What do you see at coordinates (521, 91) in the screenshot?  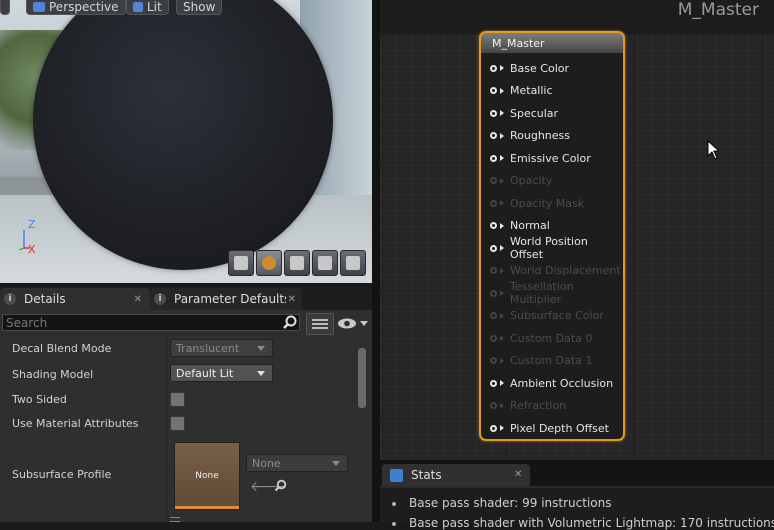 I see `node-pin: Metallic` at bounding box center [521, 91].